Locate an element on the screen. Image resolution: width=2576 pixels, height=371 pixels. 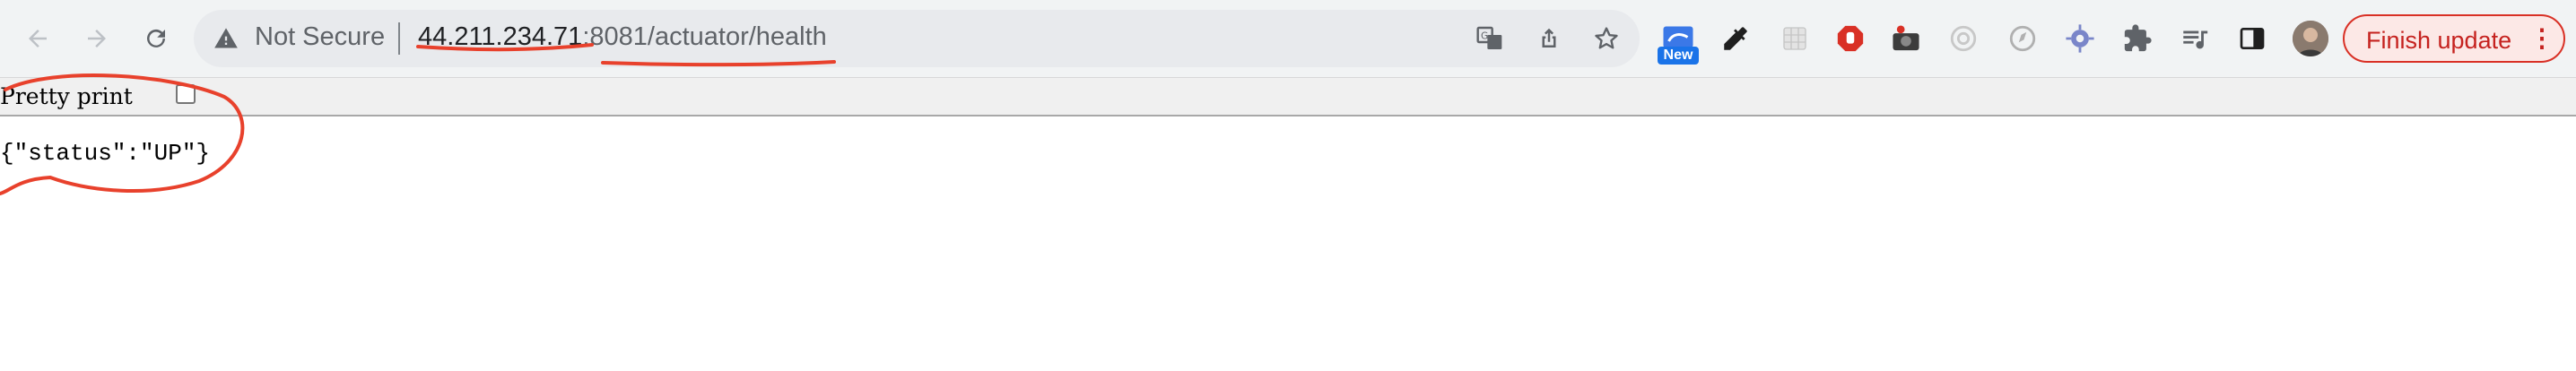
side-panel-button is located at coordinates (2252, 39).